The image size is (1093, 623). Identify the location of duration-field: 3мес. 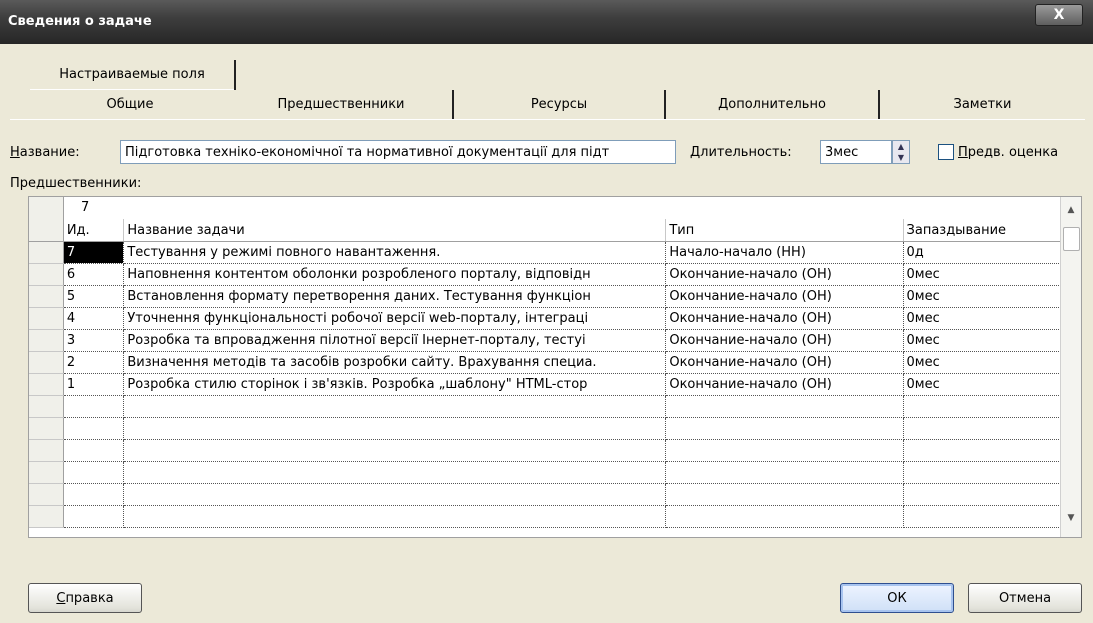
(856, 152).